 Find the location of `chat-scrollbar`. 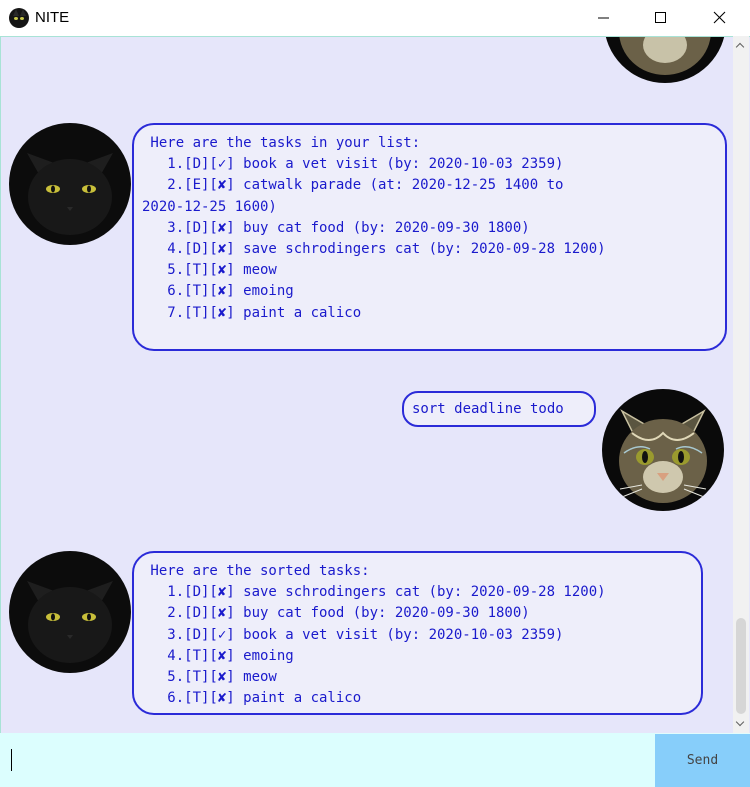

chat-scrollbar is located at coordinates (741, 384).